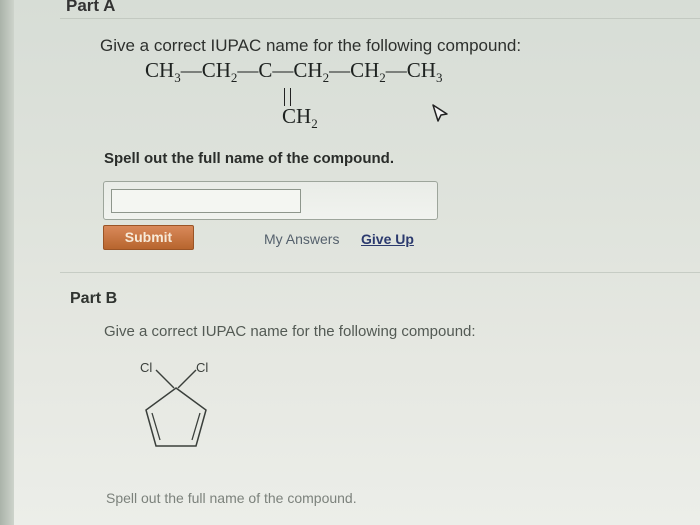  What do you see at coordinates (187, 379) in the screenshot?
I see `bond-cl-right` at bounding box center [187, 379].